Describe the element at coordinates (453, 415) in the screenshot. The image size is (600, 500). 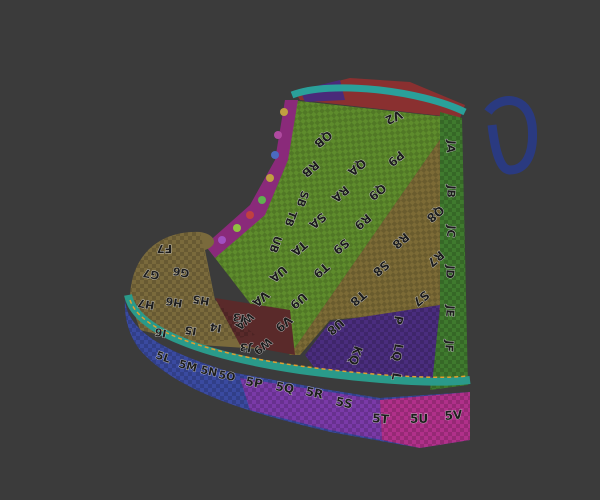
I see `svg-text: 5V` at that location.